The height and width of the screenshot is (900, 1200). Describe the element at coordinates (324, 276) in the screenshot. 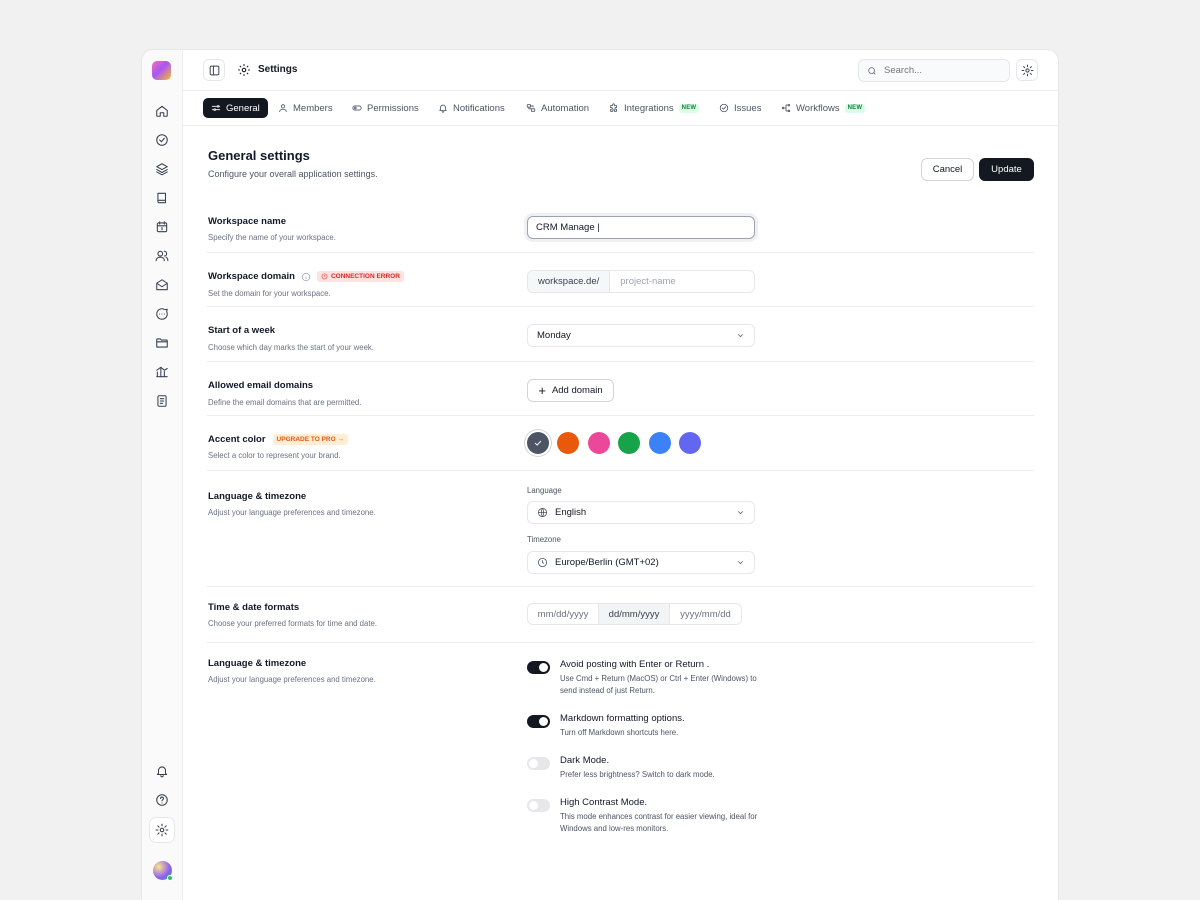

I see `alert-icon` at that location.